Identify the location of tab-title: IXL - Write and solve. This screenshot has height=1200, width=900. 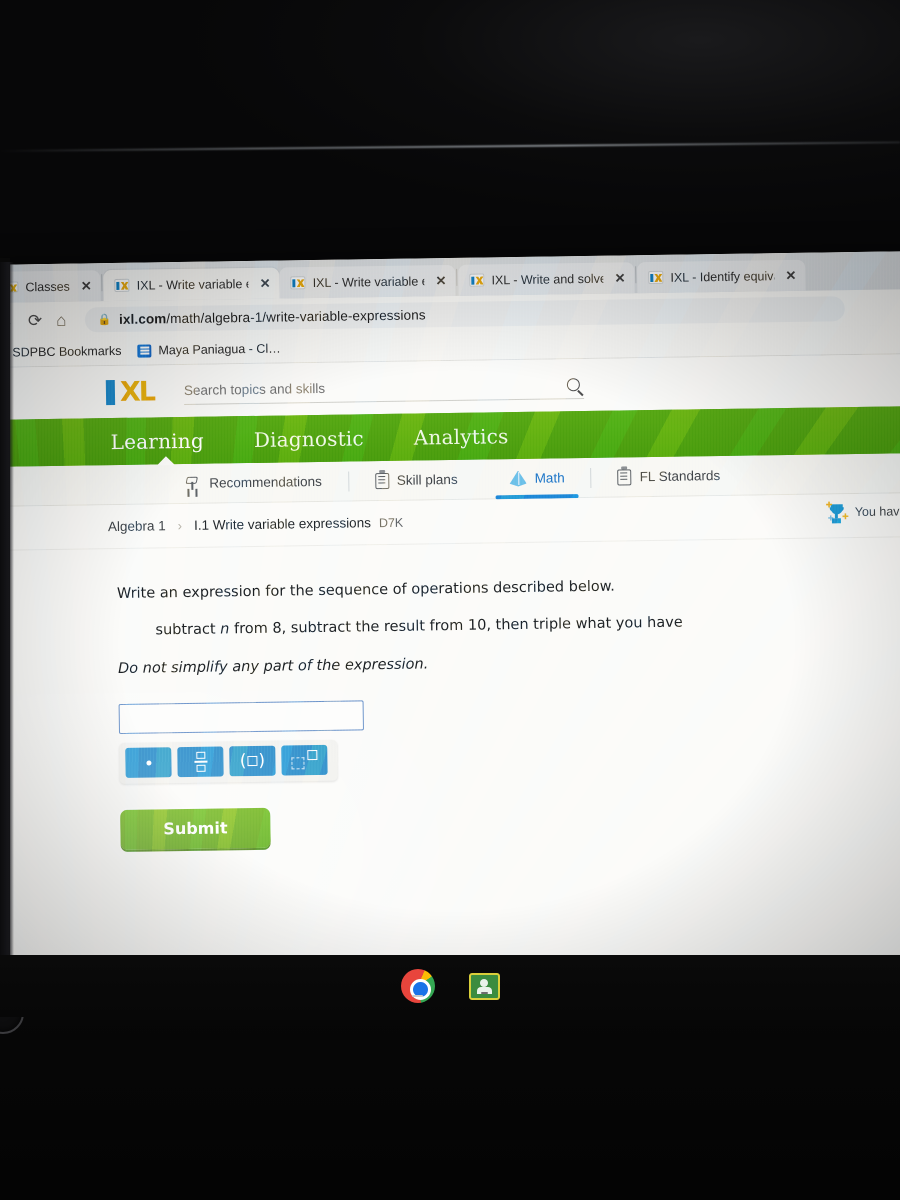
(547, 279).